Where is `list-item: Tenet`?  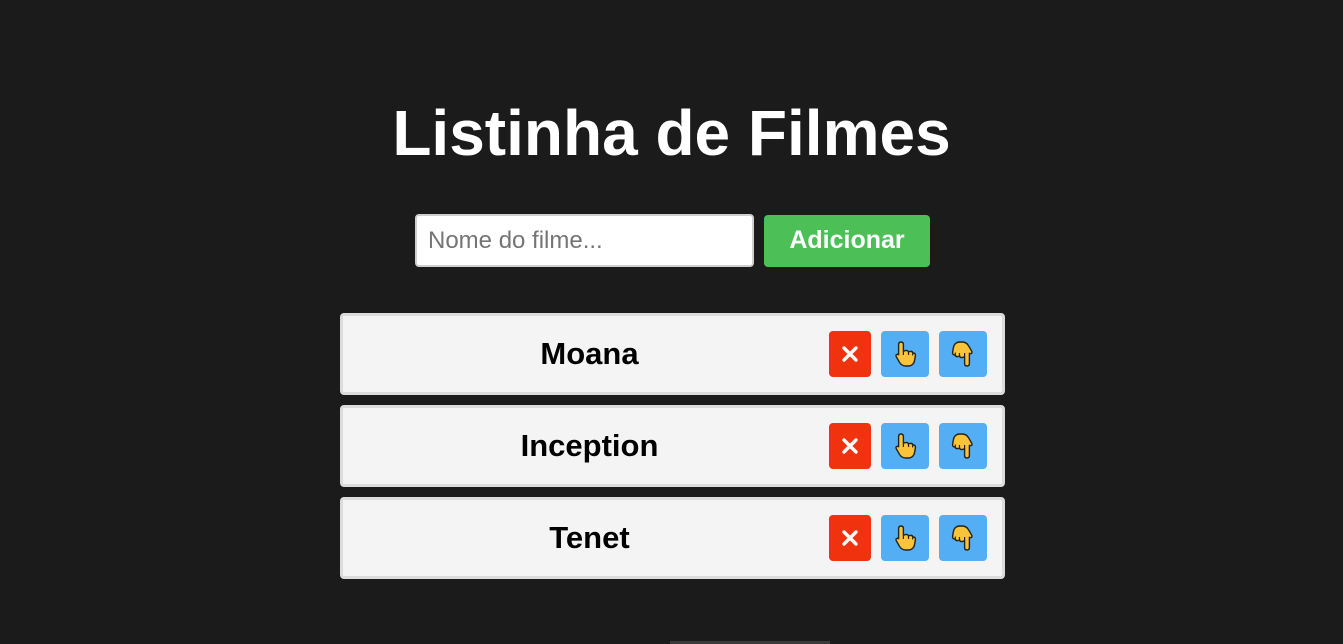 list-item: Tenet is located at coordinates (672, 538).